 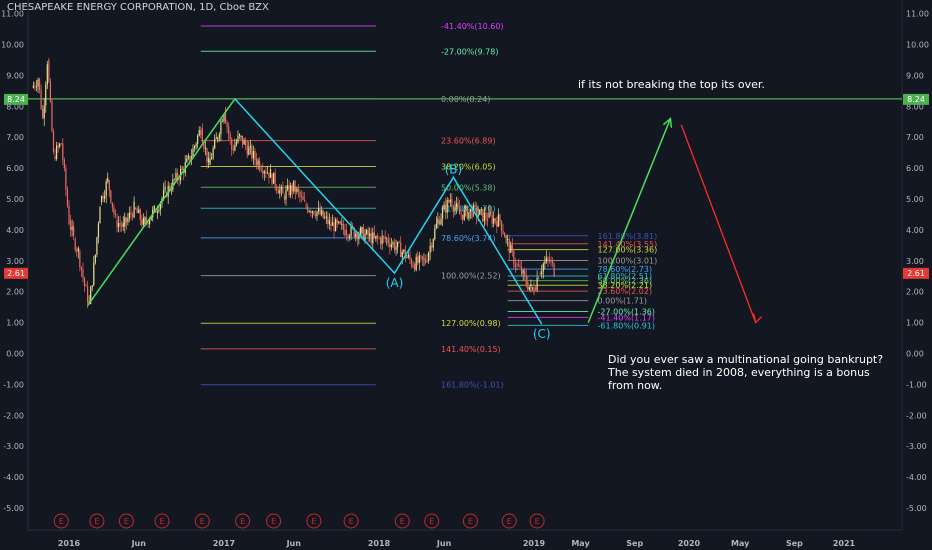 I want to click on y-tick-label-left: 2.00, so click(x=15, y=292).